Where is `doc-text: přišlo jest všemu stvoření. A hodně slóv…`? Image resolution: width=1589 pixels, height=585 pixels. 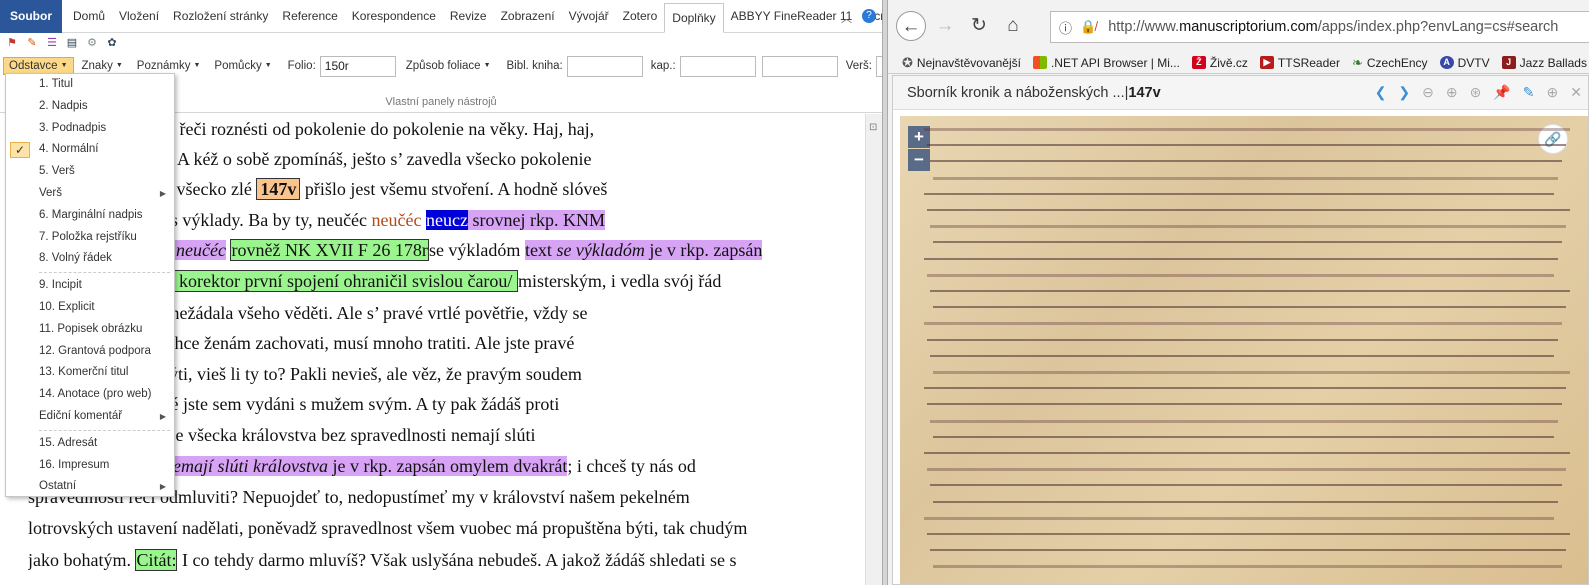
doc-text: přišlo jest všemu stvoření. A hodně slóv… is located at coordinates (454, 189).